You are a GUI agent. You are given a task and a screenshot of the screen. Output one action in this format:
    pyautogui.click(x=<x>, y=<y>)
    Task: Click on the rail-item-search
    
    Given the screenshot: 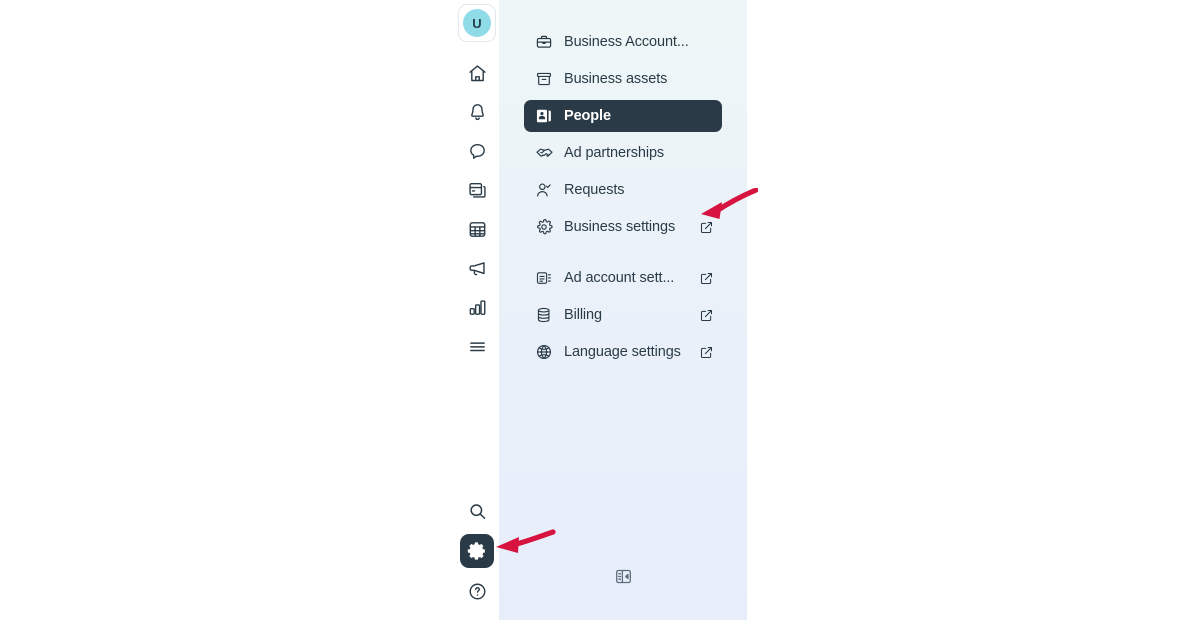 What is the action you would take?
    pyautogui.click(x=477, y=511)
    